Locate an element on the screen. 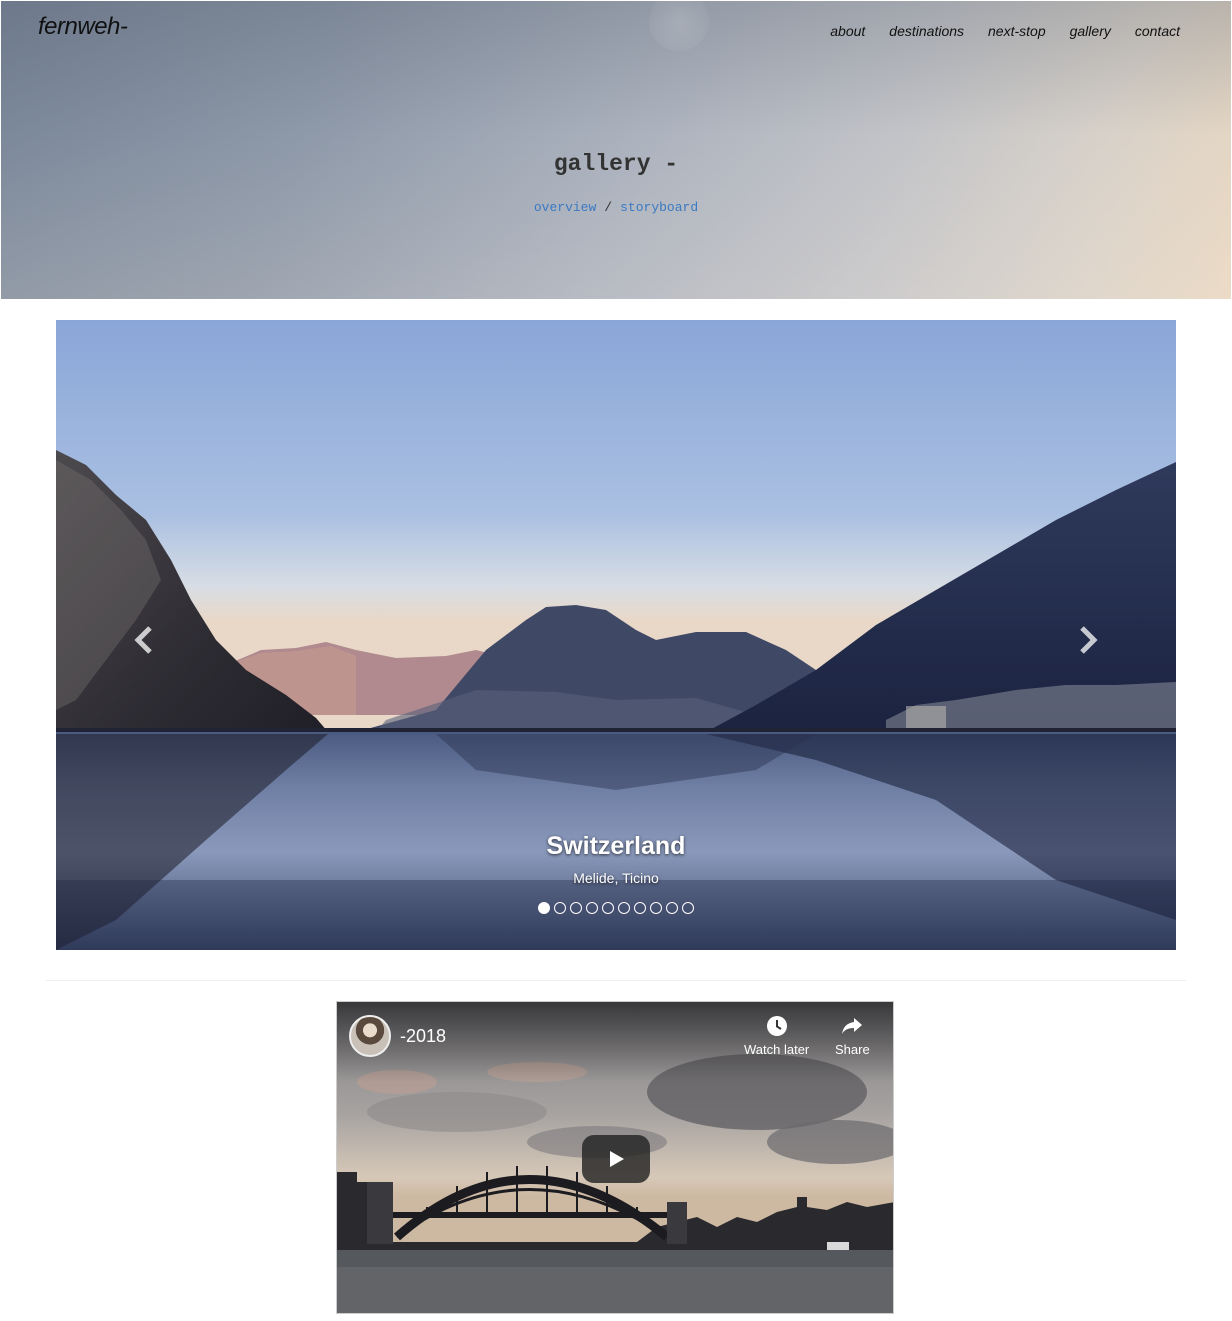 The height and width of the screenshot is (1321, 1232). section-divider is located at coordinates (616, 980).